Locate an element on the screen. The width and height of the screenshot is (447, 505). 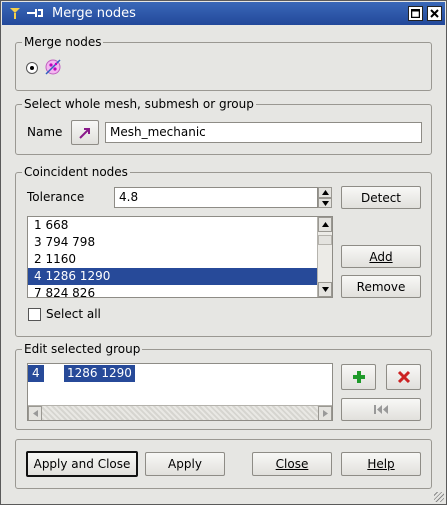
scroll-left-icon is located at coordinates (35, 413).